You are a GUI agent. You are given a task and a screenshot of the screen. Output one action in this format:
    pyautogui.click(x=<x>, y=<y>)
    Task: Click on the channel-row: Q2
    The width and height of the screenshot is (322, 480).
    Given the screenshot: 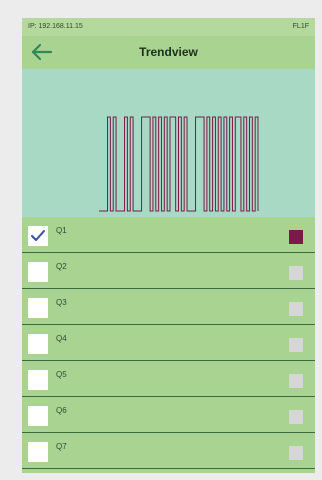 What is the action you would take?
    pyautogui.click(x=168, y=271)
    